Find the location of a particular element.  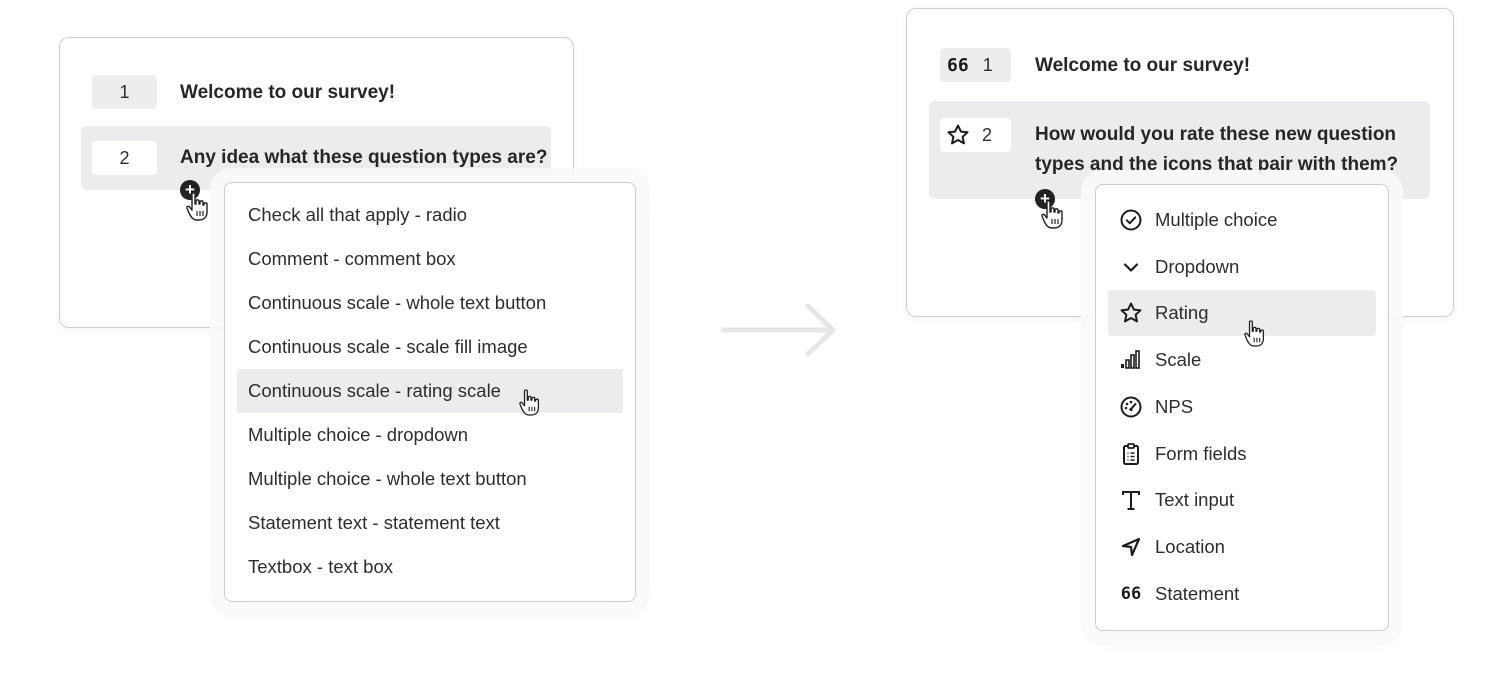

menu-item-scale: Scale is located at coordinates (1242, 360).